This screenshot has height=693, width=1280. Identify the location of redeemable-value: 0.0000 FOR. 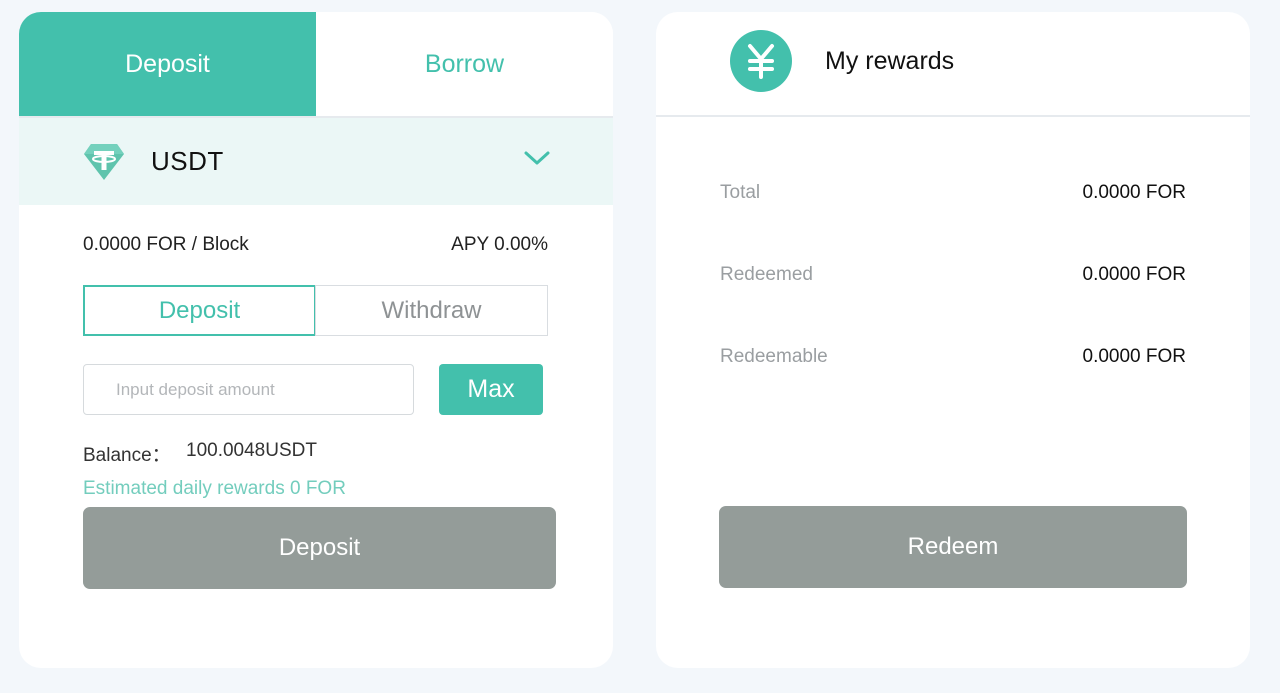
(1134, 356).